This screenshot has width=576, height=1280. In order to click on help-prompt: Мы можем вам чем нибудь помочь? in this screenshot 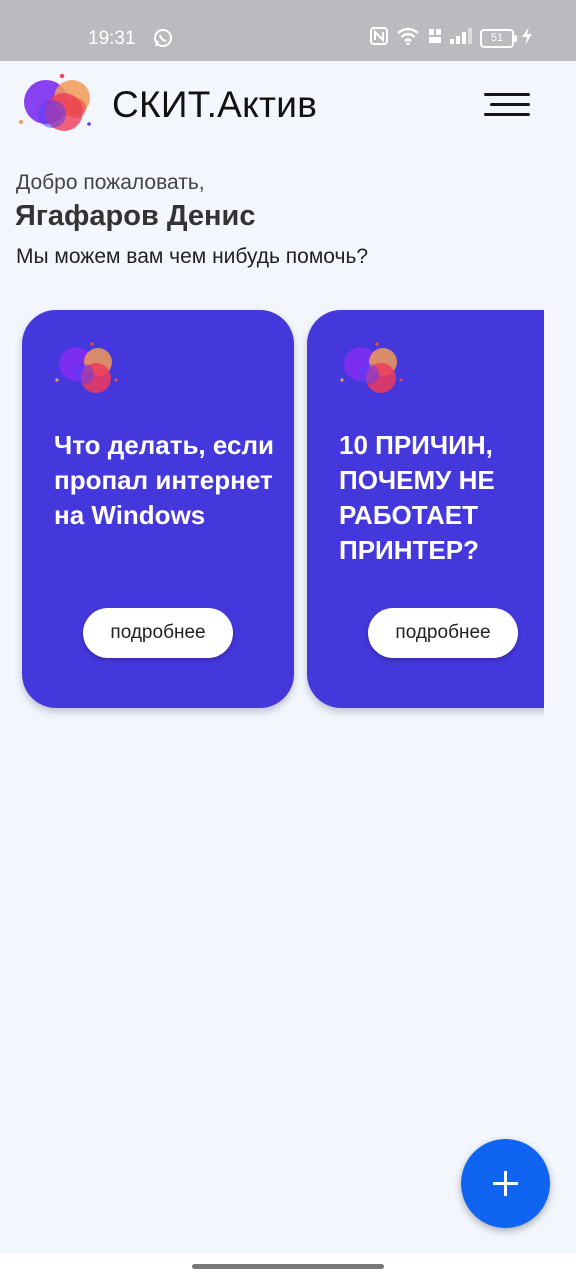, I will do `click(192, 256)`.